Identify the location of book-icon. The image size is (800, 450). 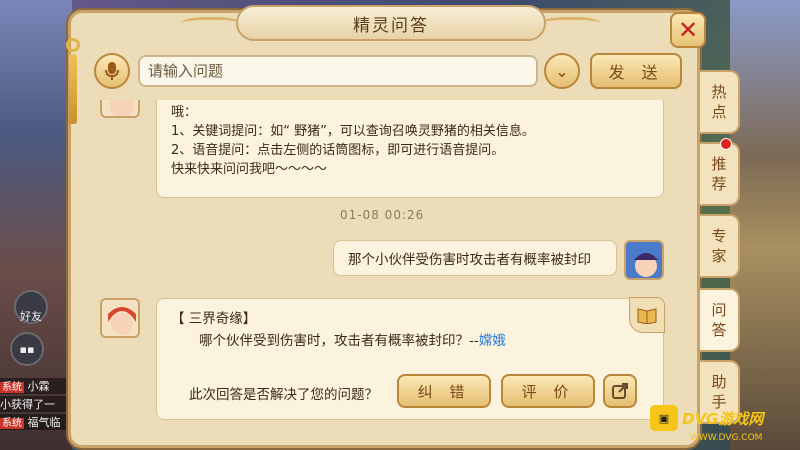
(647, 316).